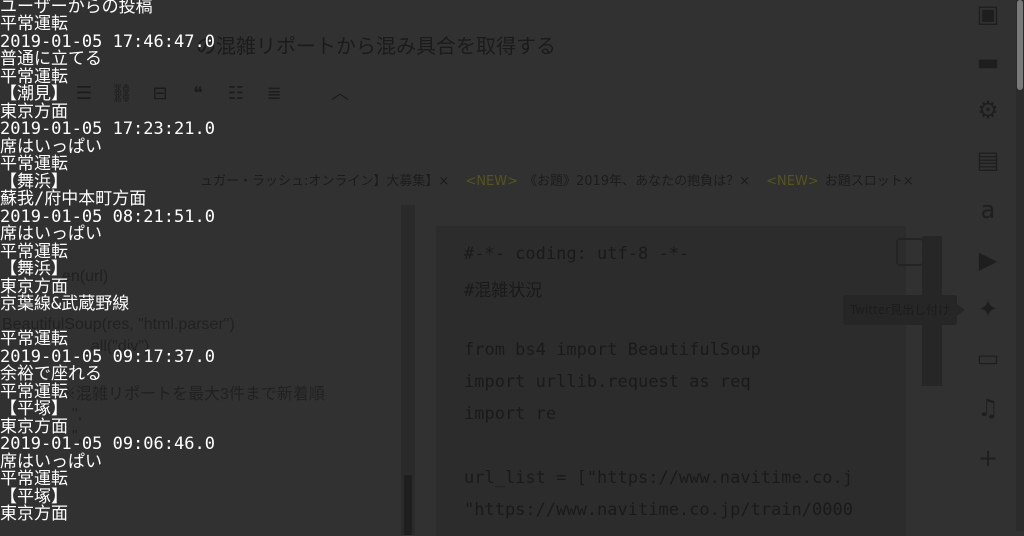 This screenshot has width=1024, height=536. What do you see at coordinates (904, 310) in the screenshot?
I see `tooltip: Twitter見出し付け` at bounding box center [904, 310].